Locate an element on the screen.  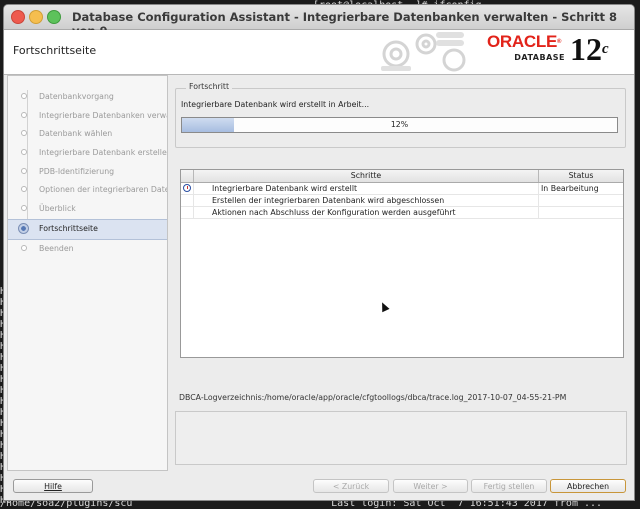
help-button-label: Hilfe is located at coordinates (53, 486).